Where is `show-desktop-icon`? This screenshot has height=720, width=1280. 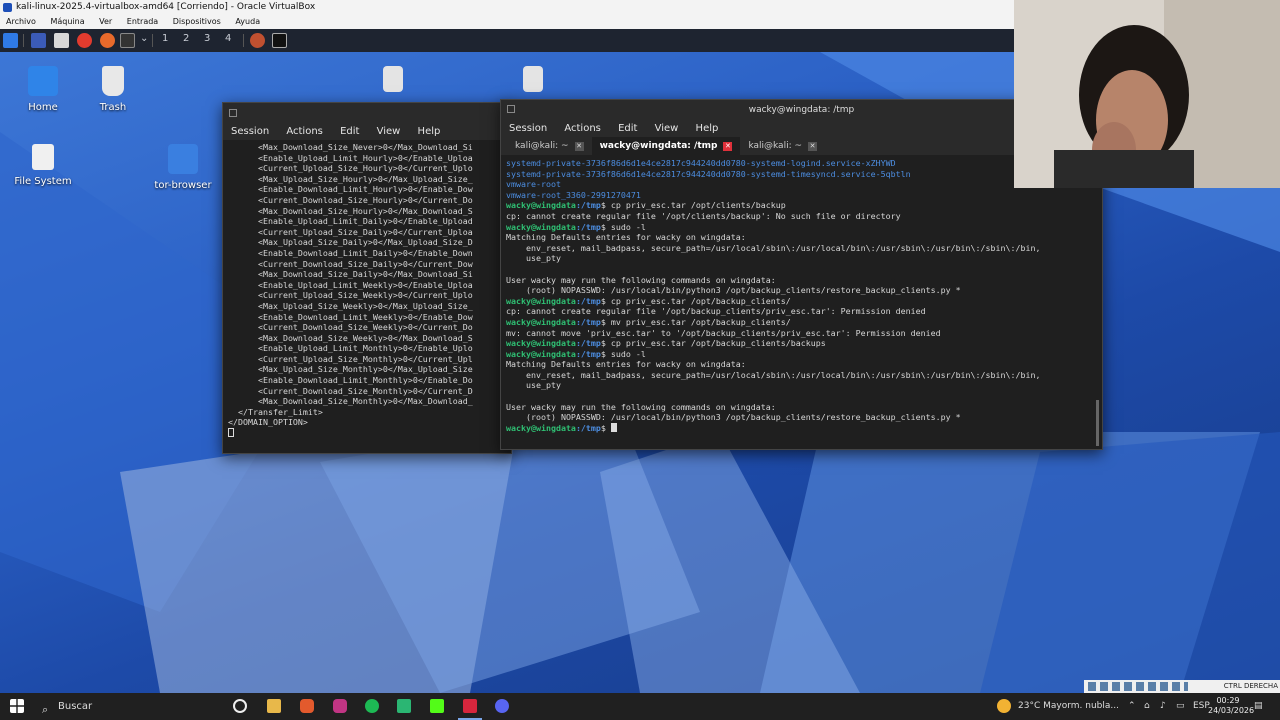 show-desktop-icon is located at coordinates (38, 40).